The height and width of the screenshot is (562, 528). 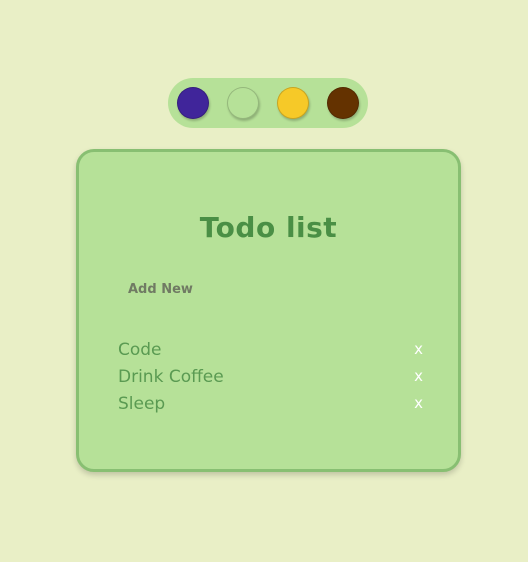 What do you see at coordinates (343, 103) in the screenshot?
I see `theme-swatch-brown` at bounding box center [343, 103].